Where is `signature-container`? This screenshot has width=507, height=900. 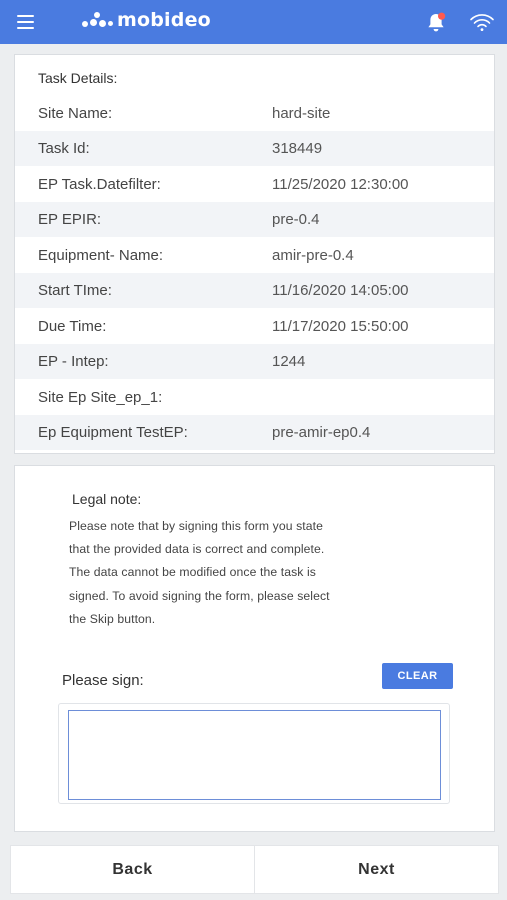 signature-container is located at coordinates (254, 753).